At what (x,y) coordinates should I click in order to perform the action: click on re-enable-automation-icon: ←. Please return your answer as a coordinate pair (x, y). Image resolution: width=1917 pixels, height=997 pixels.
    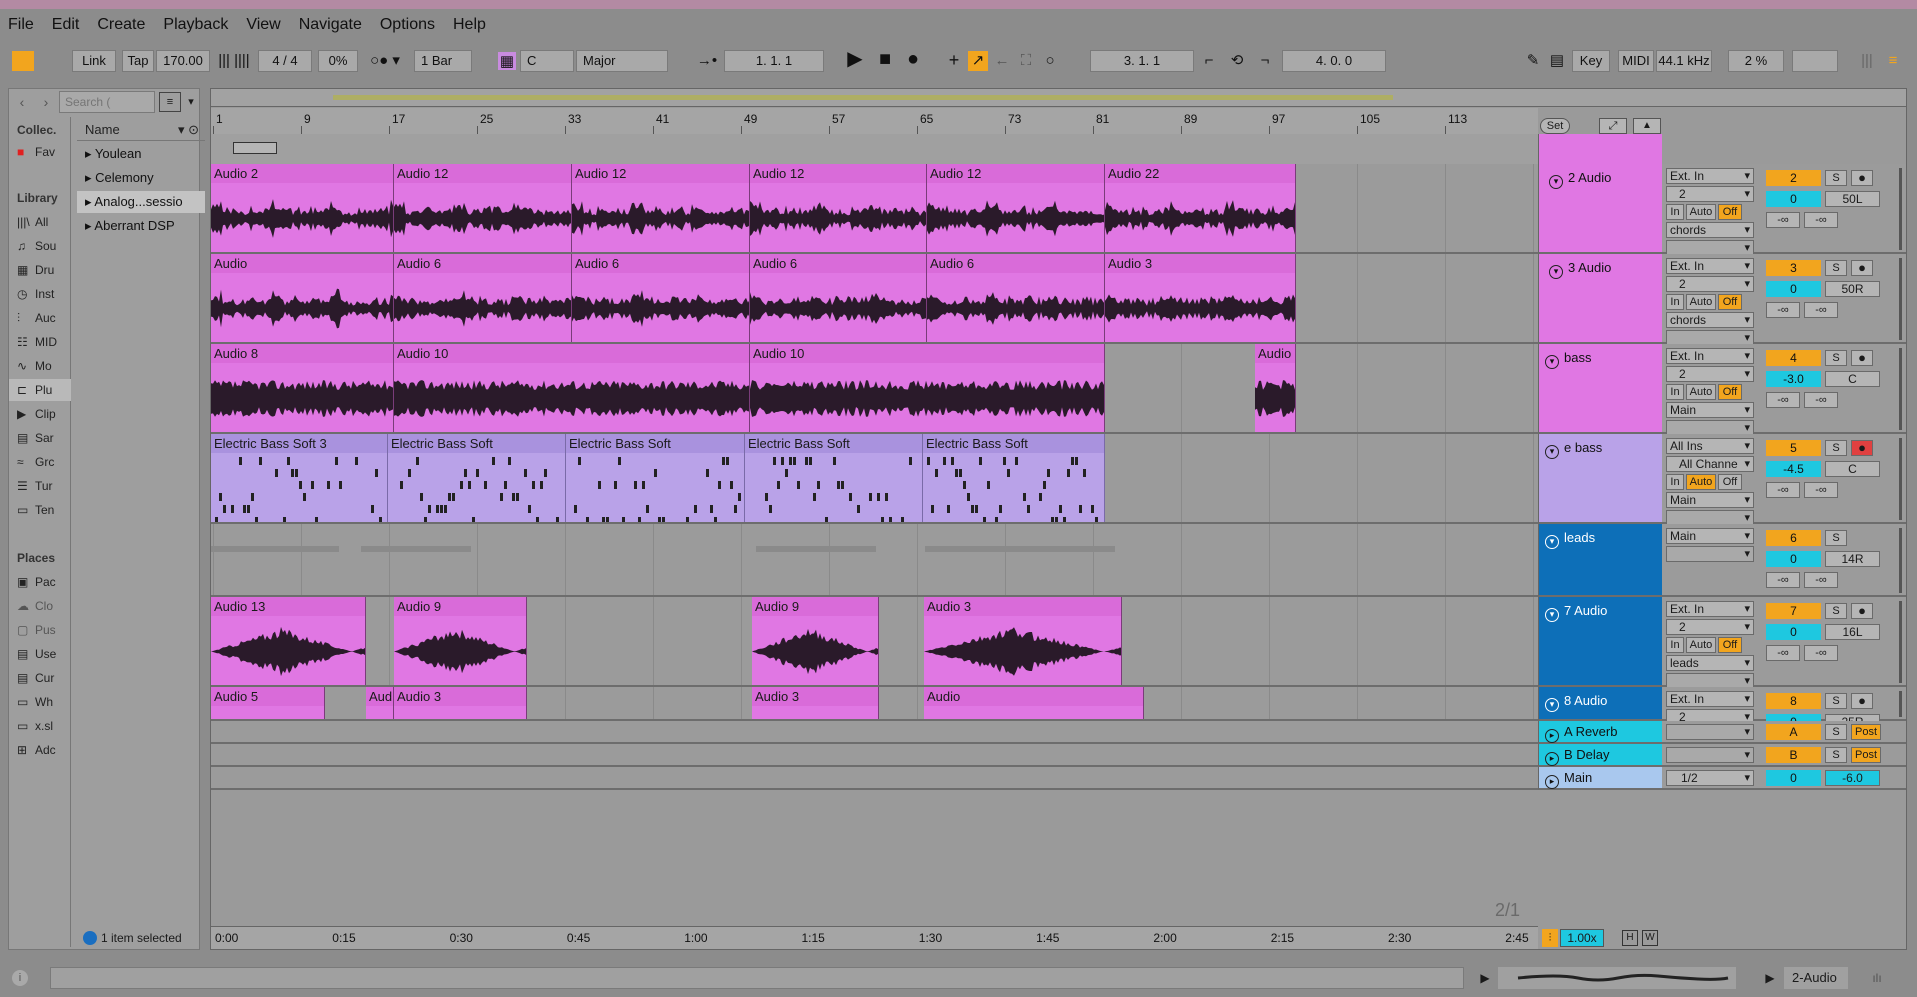
    Looking at the image, I should click on (1002, 61).